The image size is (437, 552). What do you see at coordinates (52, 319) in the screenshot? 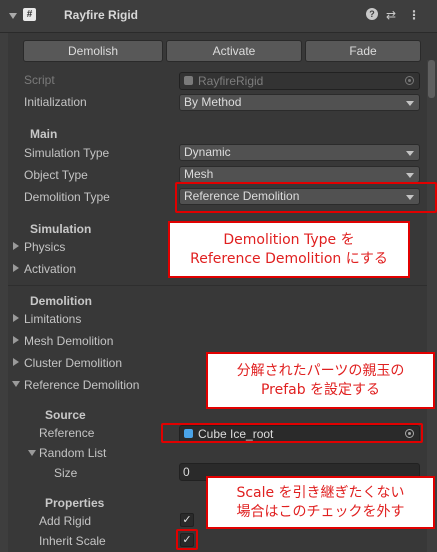
I see `limitations-foldout: Limitations` at bounding box center [52, 319].